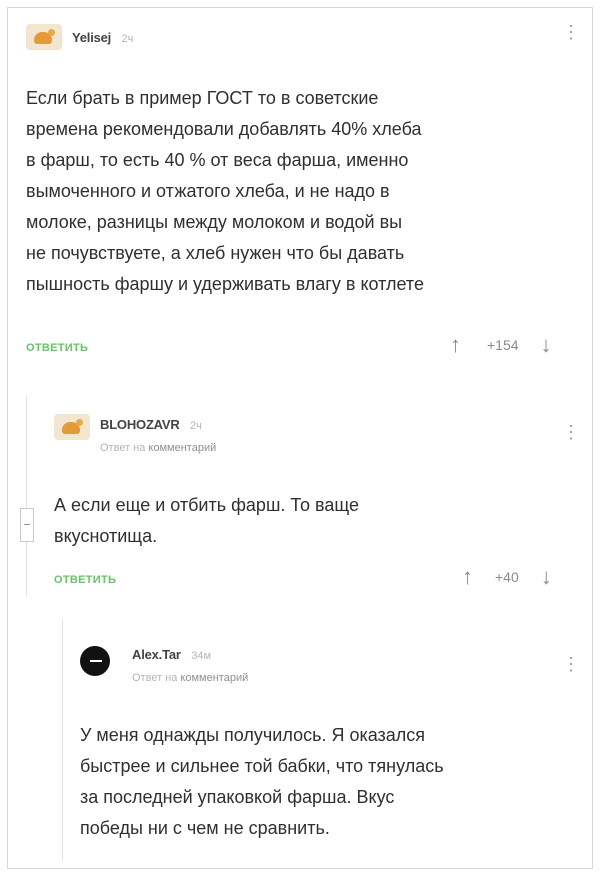 The height and width of the screenshot is (876, 600). I want to click on comment-header: BLOHOZAVR 2ч Ответ на комментарий, so click(135, 434).